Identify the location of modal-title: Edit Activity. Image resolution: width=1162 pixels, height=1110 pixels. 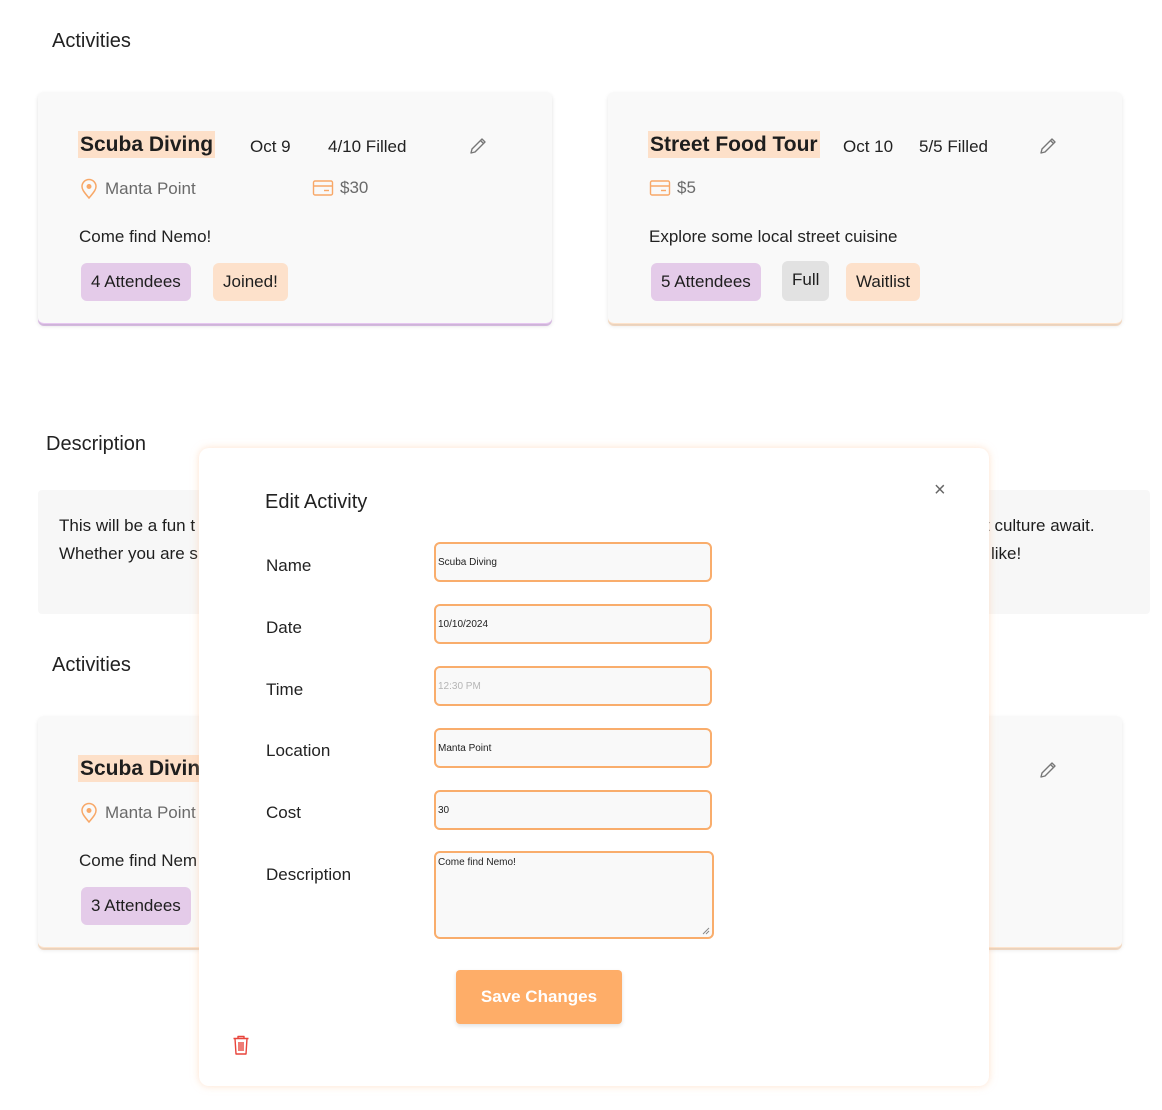
(316, 502).